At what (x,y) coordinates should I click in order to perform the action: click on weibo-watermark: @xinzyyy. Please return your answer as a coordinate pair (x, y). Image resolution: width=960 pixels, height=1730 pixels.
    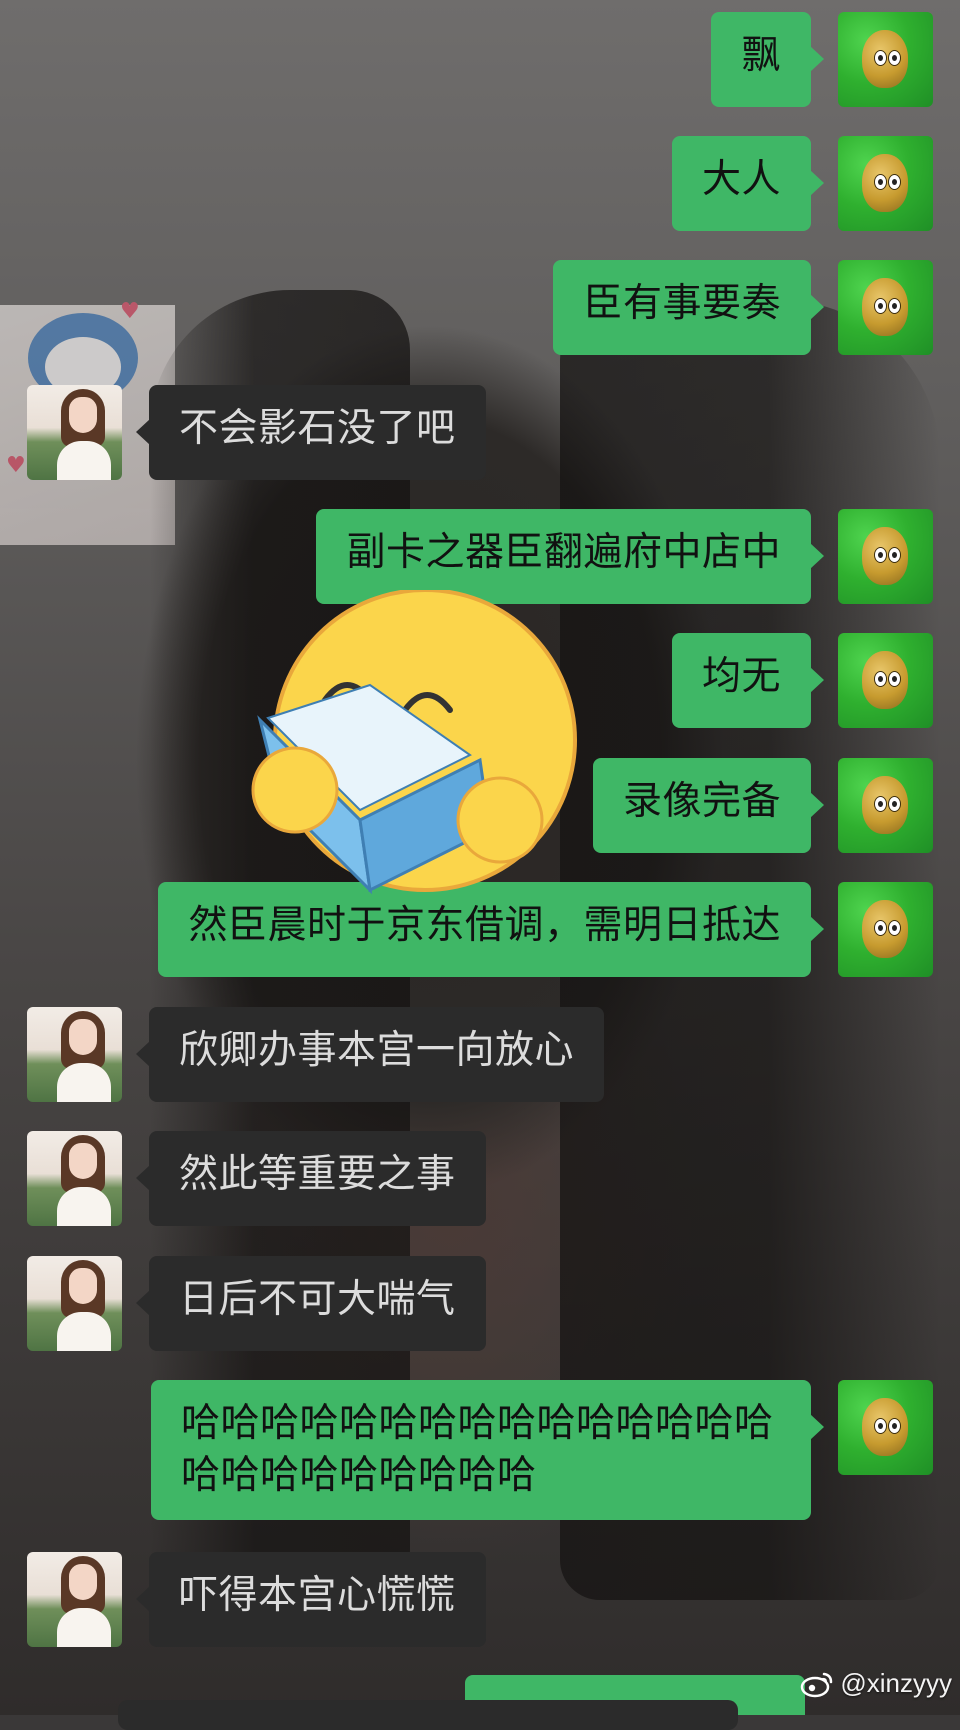
    Looking at the image, I should click on (876, 1683).